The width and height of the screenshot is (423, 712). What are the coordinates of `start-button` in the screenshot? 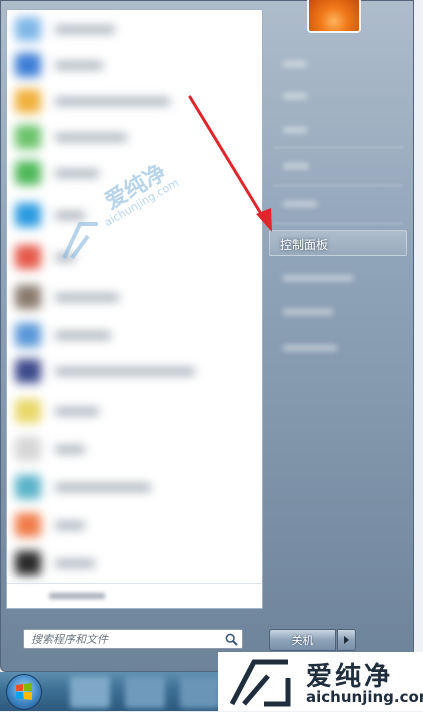 It's located at (24, 692).